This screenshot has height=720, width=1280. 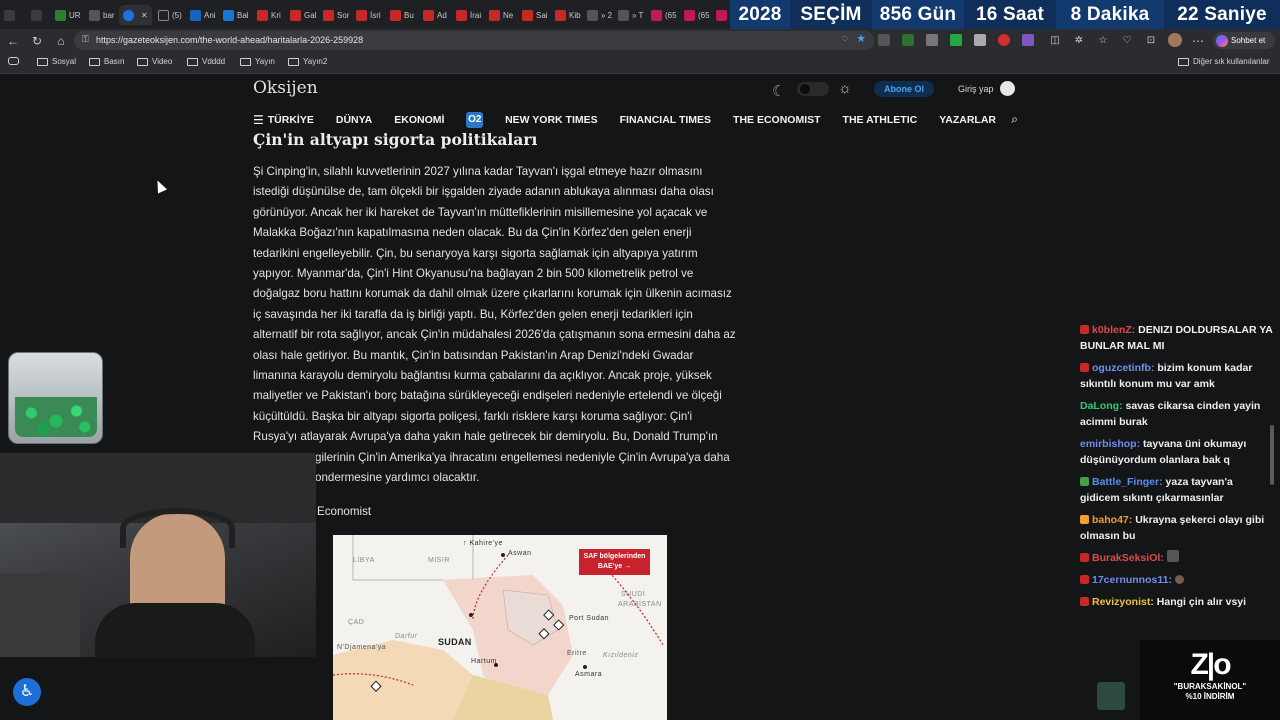 What do you see at coordinates (845, 38) in the screenshot?
I see `read-aloud-icon: ◌` at bounding box center [845, 38].